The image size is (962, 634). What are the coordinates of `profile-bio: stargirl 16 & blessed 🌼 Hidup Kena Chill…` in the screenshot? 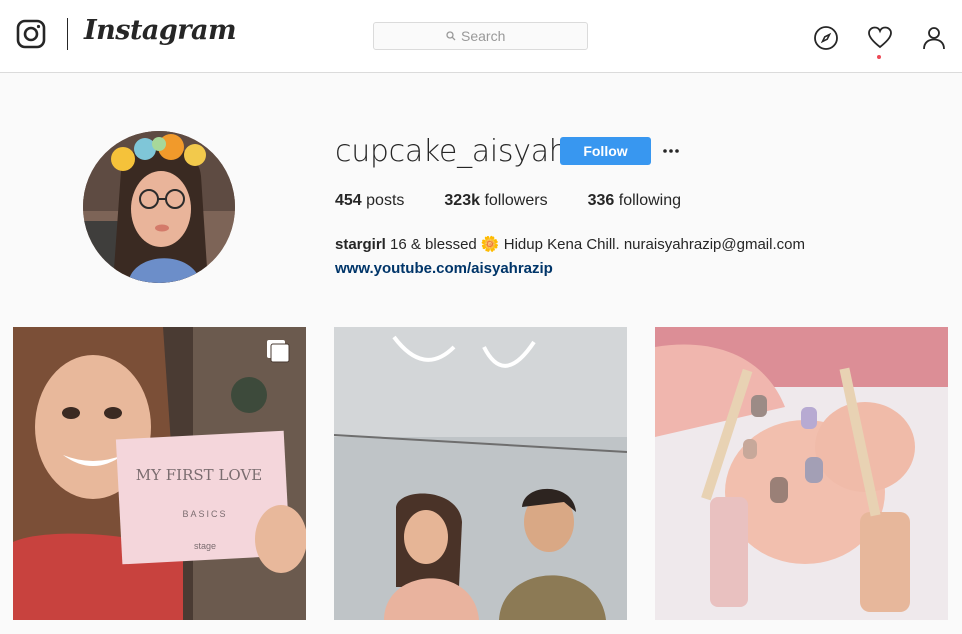 It's located at (570, 257).